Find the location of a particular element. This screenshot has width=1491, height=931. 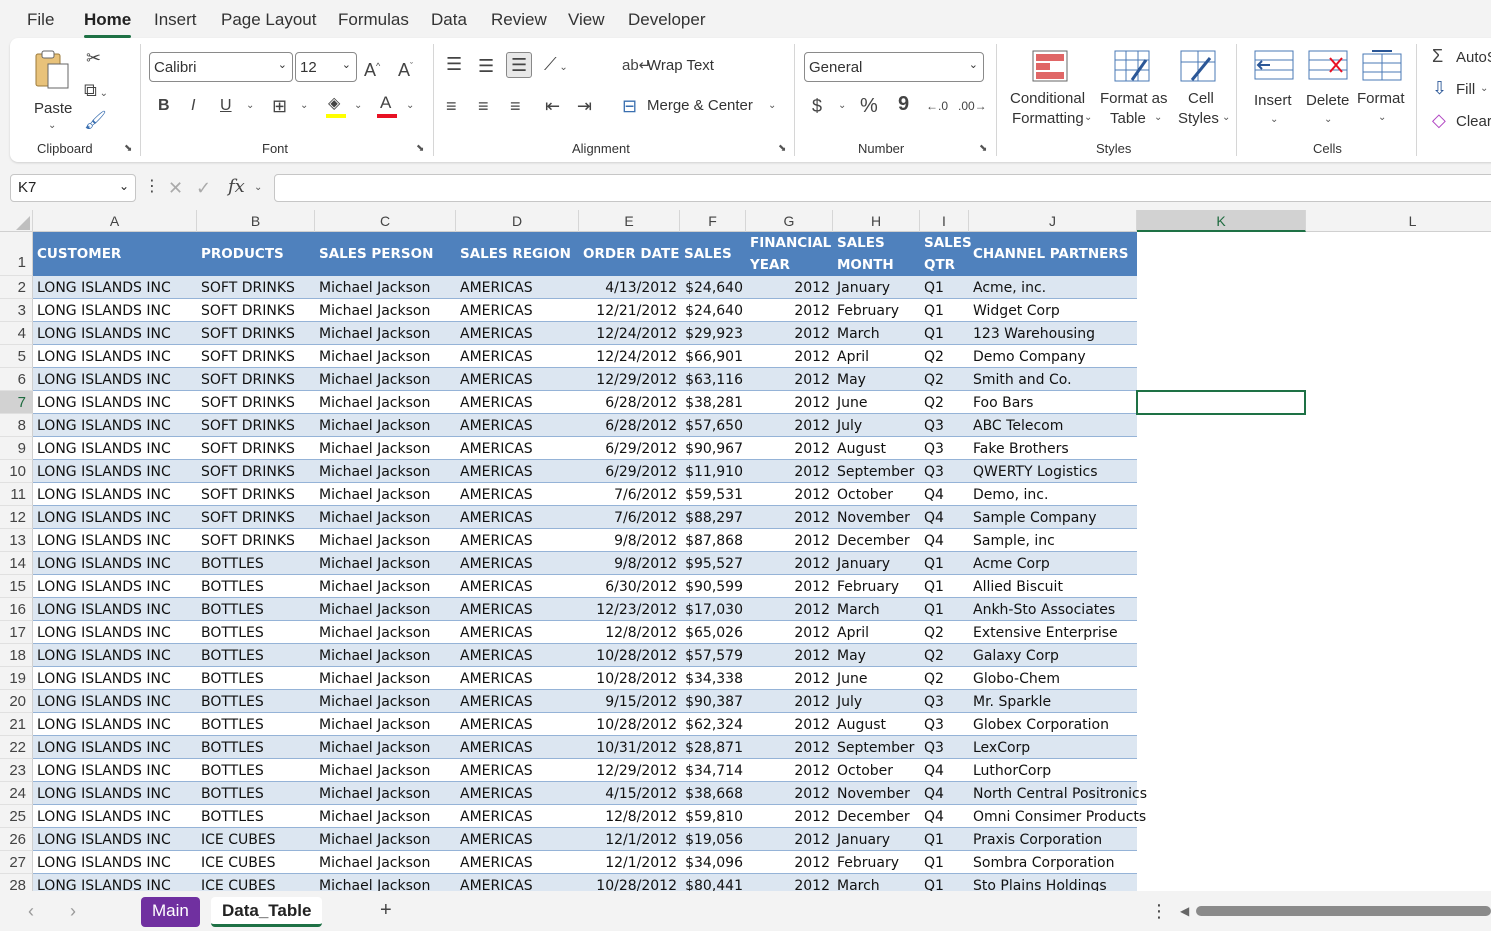

table-cell: $62,324 is located at coordinates (713, 724).